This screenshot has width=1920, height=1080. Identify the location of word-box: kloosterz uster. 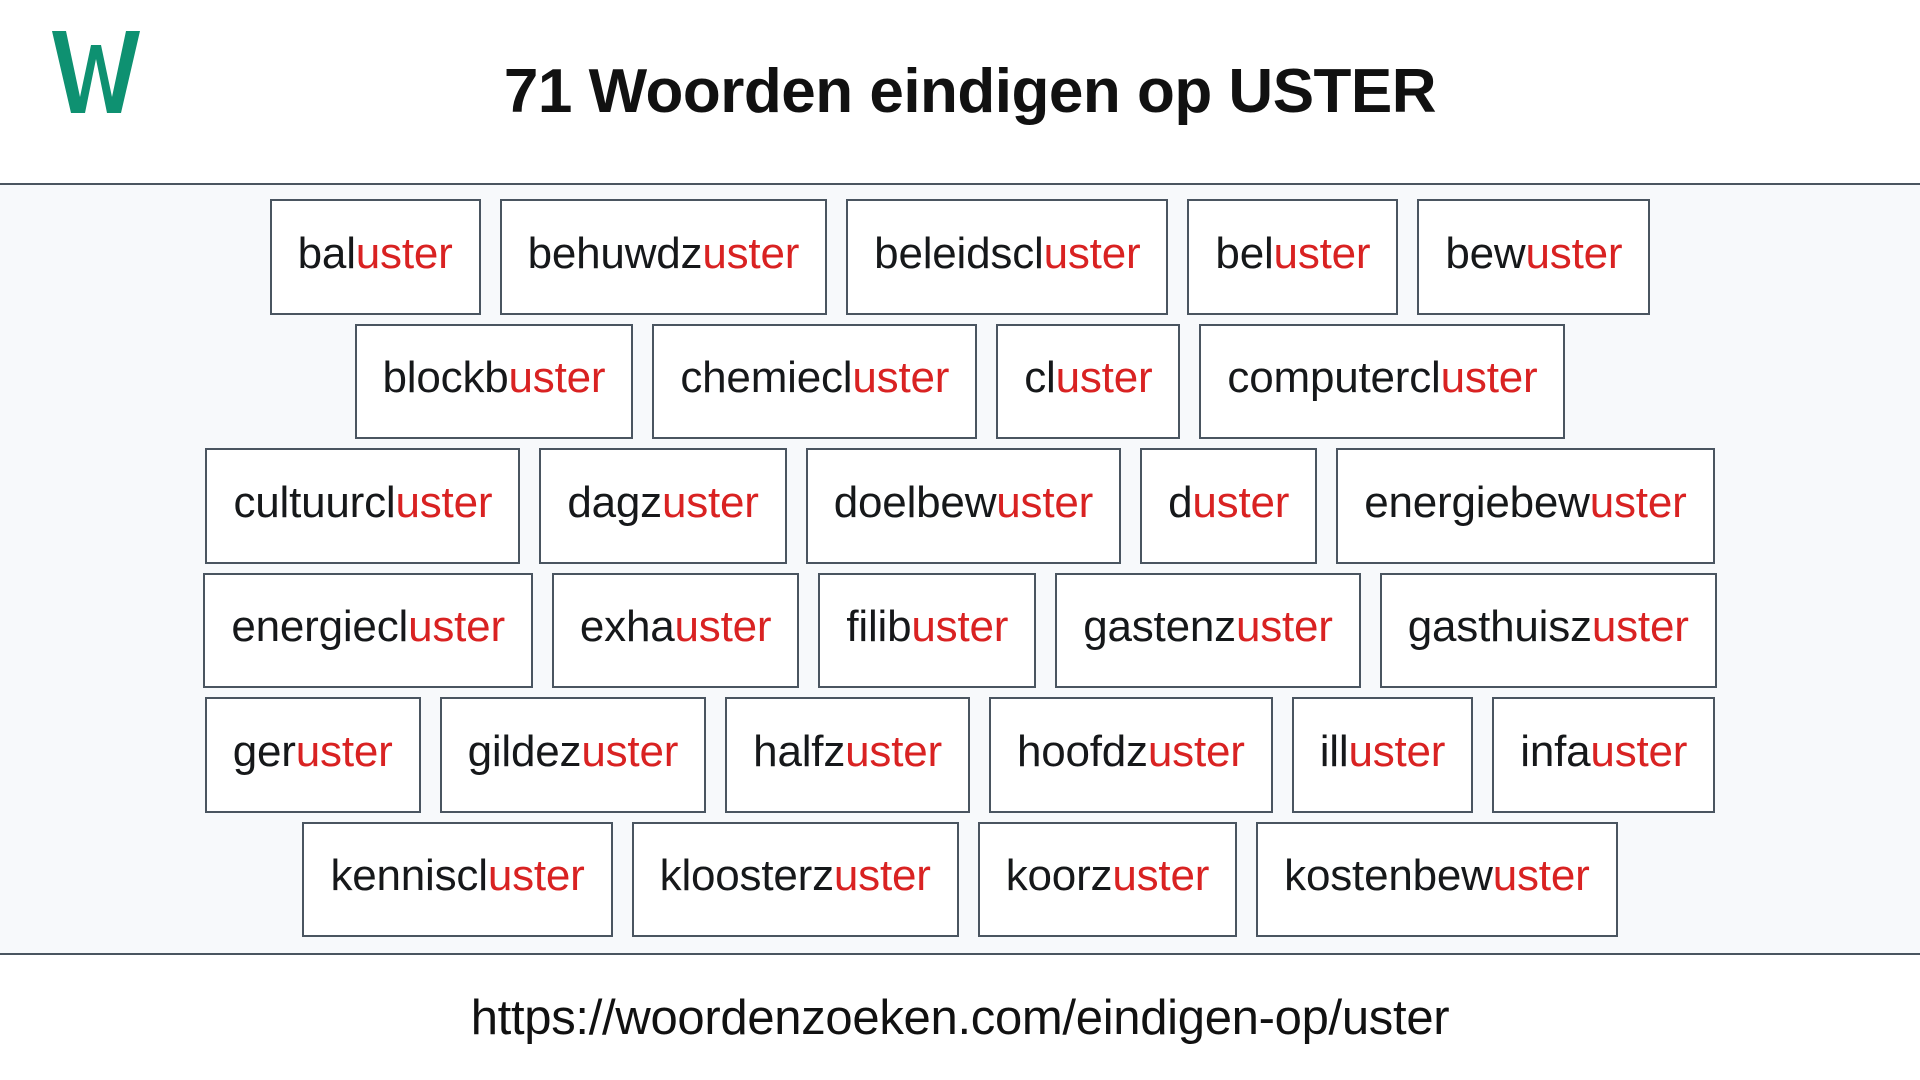
(795, 879).